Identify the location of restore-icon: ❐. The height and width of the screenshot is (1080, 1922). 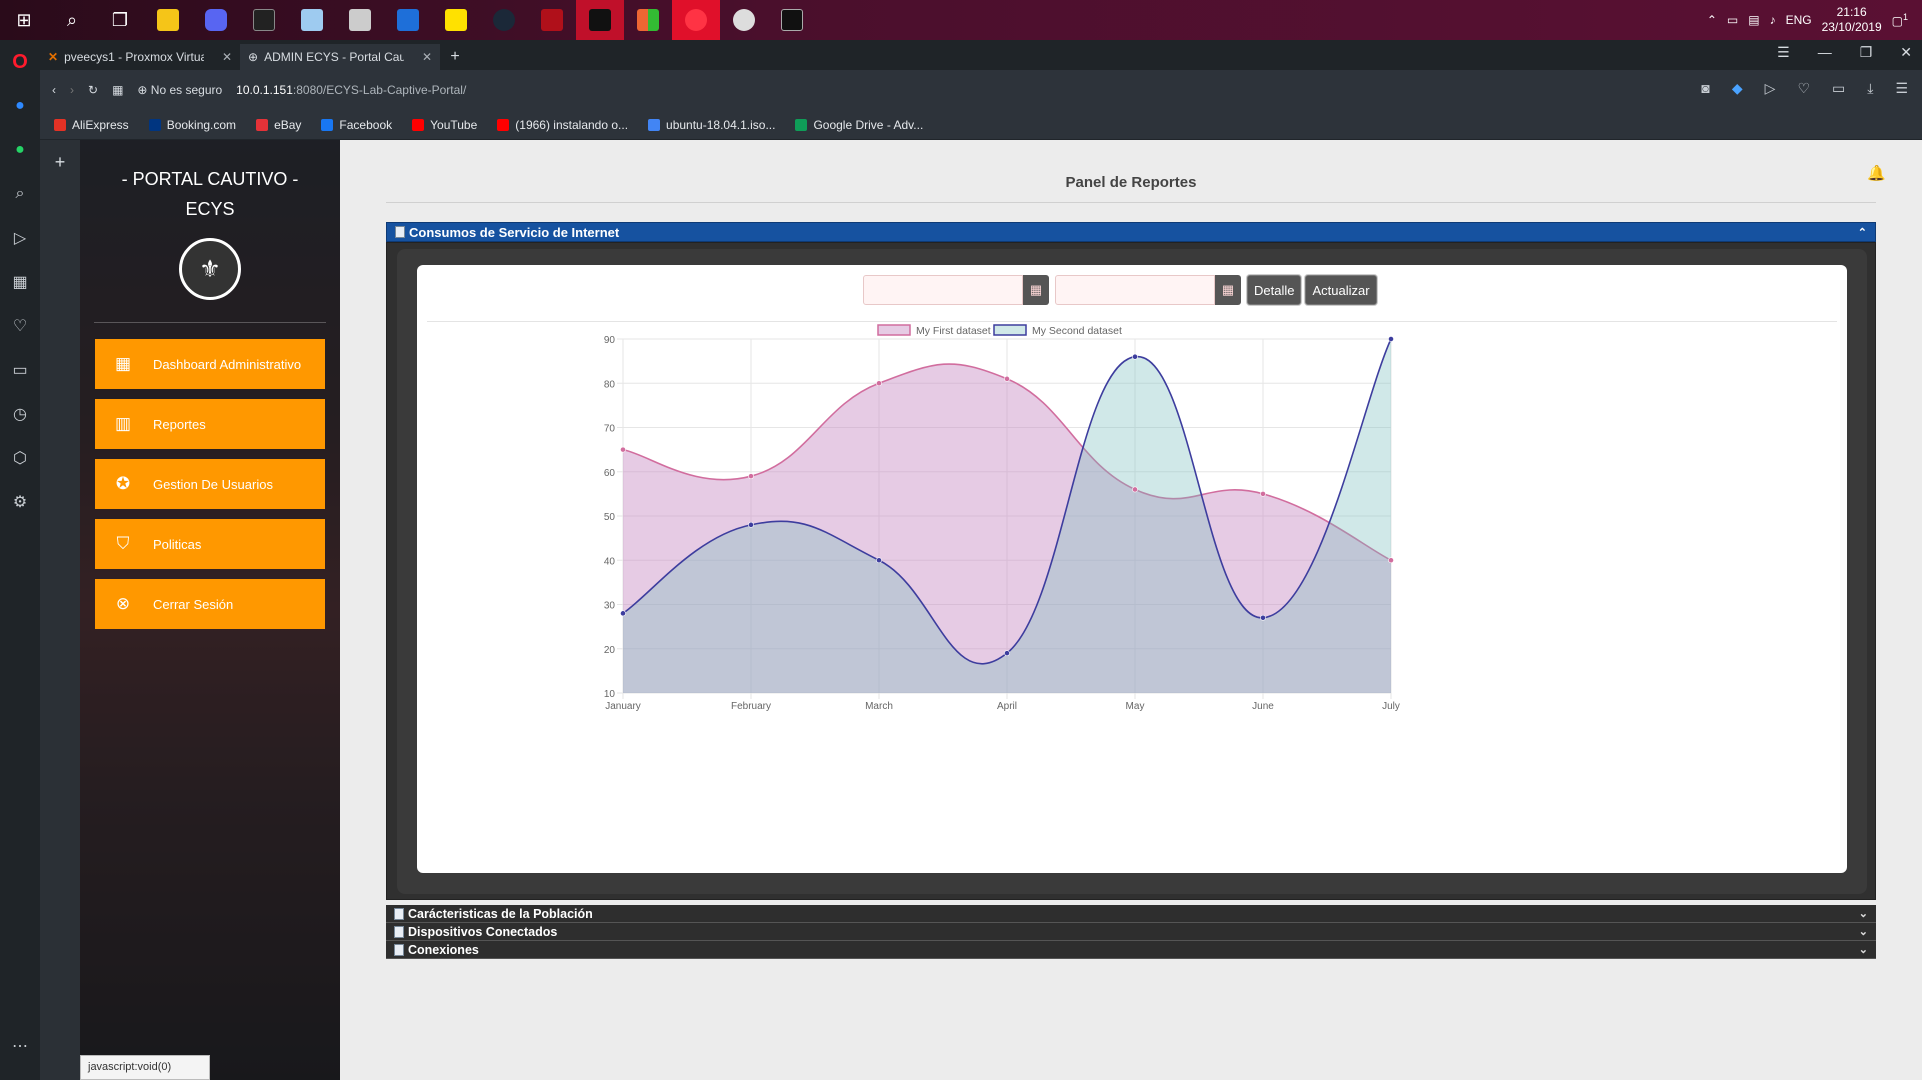
(1866, 52).